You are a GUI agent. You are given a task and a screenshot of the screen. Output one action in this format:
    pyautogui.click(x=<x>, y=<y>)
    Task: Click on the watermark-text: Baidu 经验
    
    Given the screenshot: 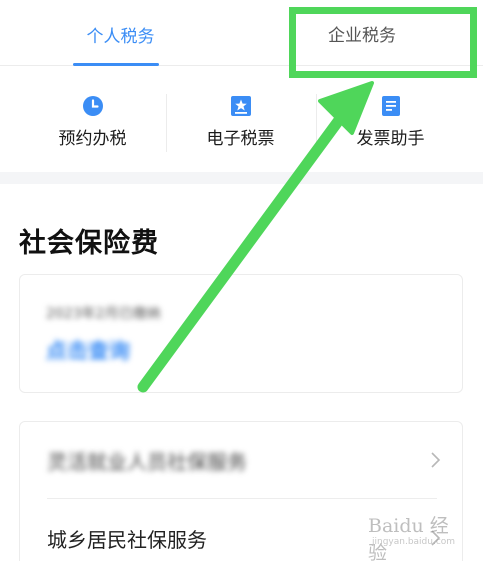 What is the action you would take?
    pyautogui.click(x=408, y=538)
    